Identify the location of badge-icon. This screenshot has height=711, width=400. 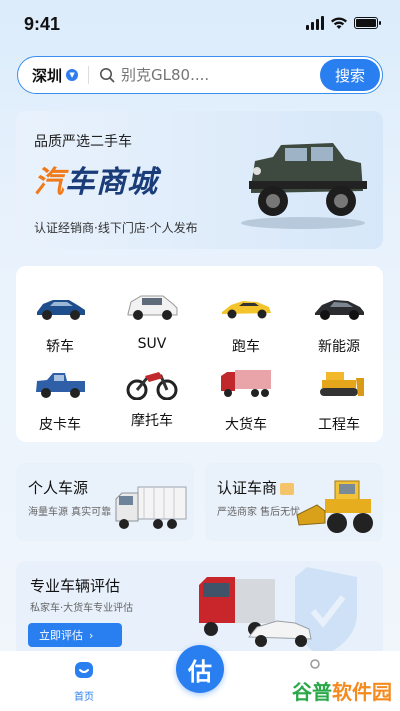
(287, 488).